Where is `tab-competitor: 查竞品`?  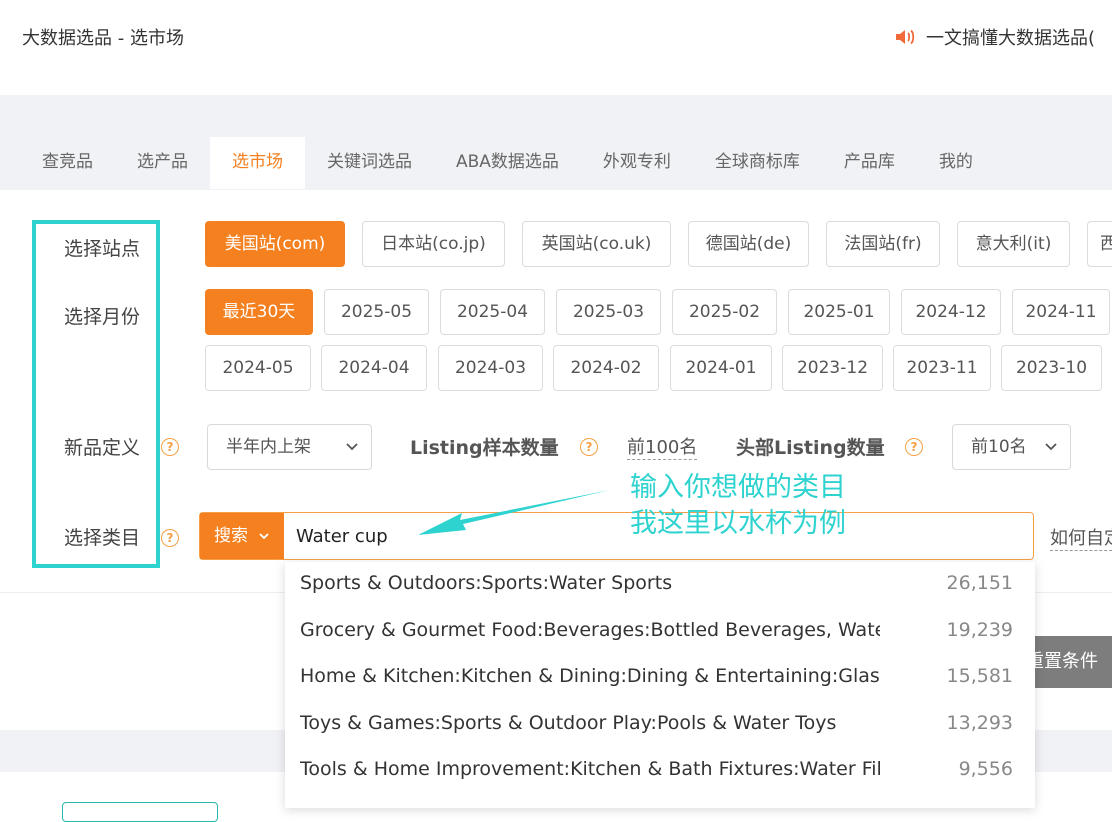
tab-competitor: 查竞品 is located at coordinates (57, 163).